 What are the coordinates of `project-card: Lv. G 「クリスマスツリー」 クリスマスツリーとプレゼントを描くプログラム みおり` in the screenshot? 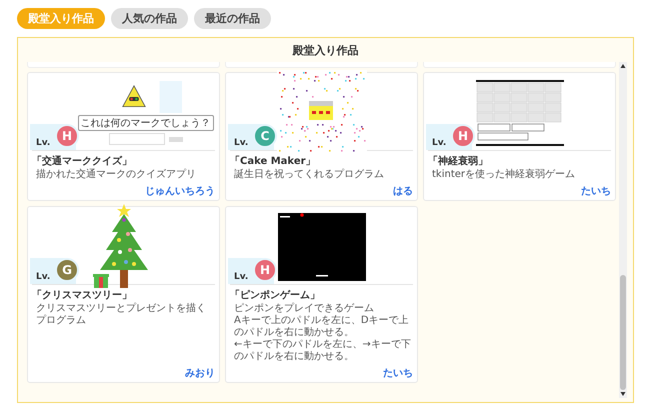 It's located at (123, 294).